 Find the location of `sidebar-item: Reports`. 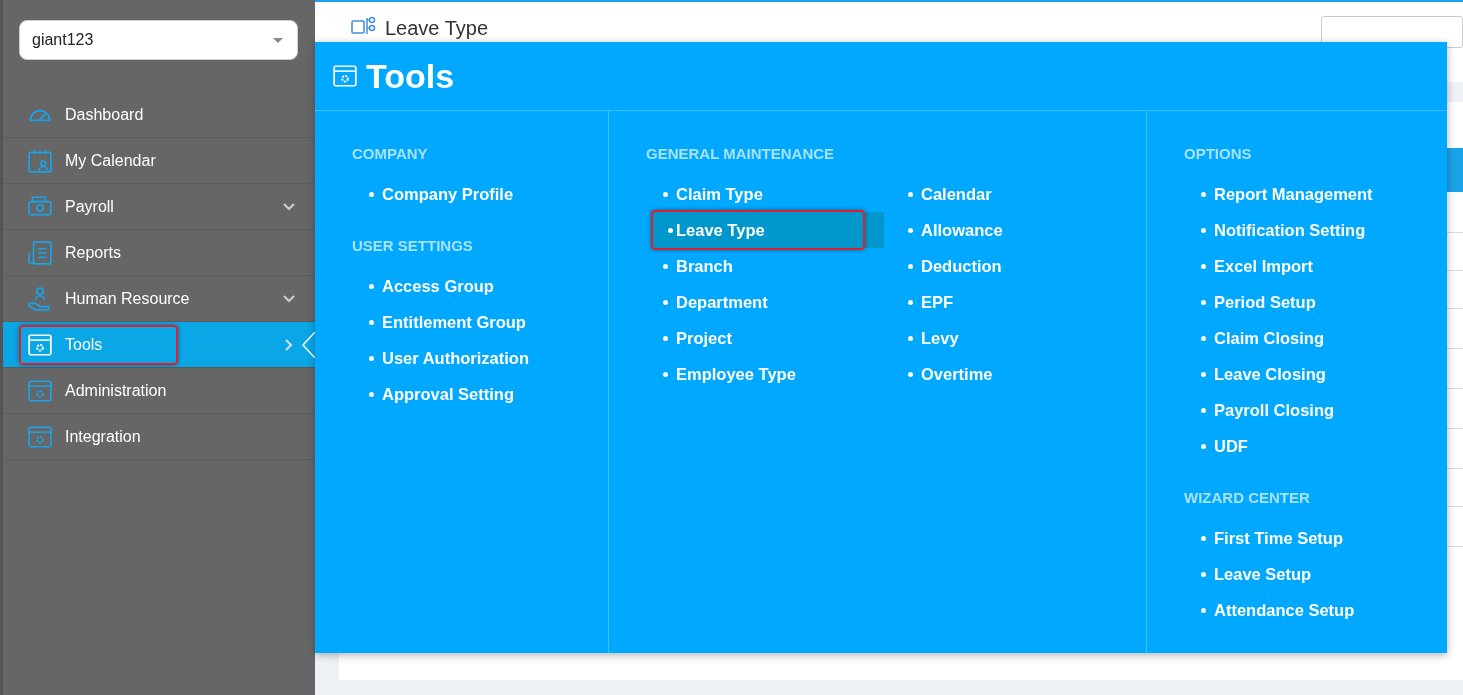

sidebar-item: Reports is located at coordinates (159, 253).